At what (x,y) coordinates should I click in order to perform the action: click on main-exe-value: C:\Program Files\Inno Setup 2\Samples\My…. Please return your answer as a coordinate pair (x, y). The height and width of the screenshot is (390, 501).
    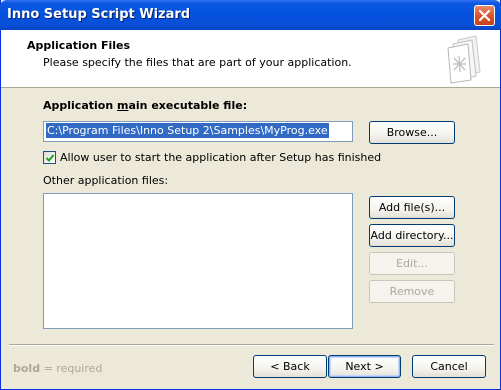
    Looking at the image, I should click on (187, 130).